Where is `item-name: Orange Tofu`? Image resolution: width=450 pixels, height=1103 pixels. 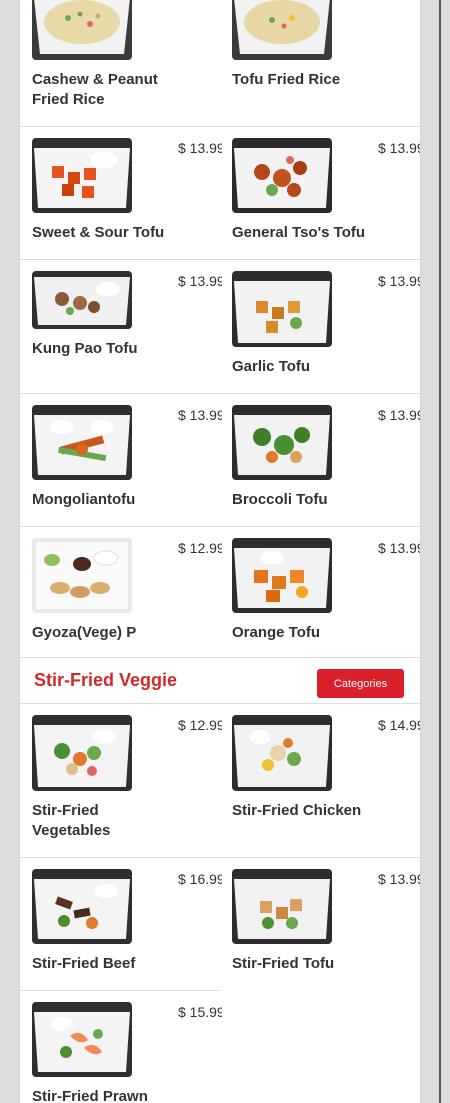
item-name: Orange Tofu is located at coordinates (276, 632).